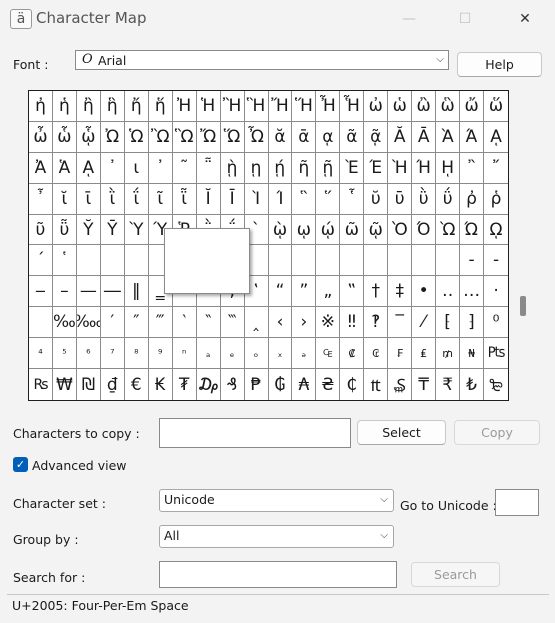 This screenshot has height=623, width=555. Describe the element at coordinates (280, 230) in the screenshot. I see `character-cell: ῲ` at that location.